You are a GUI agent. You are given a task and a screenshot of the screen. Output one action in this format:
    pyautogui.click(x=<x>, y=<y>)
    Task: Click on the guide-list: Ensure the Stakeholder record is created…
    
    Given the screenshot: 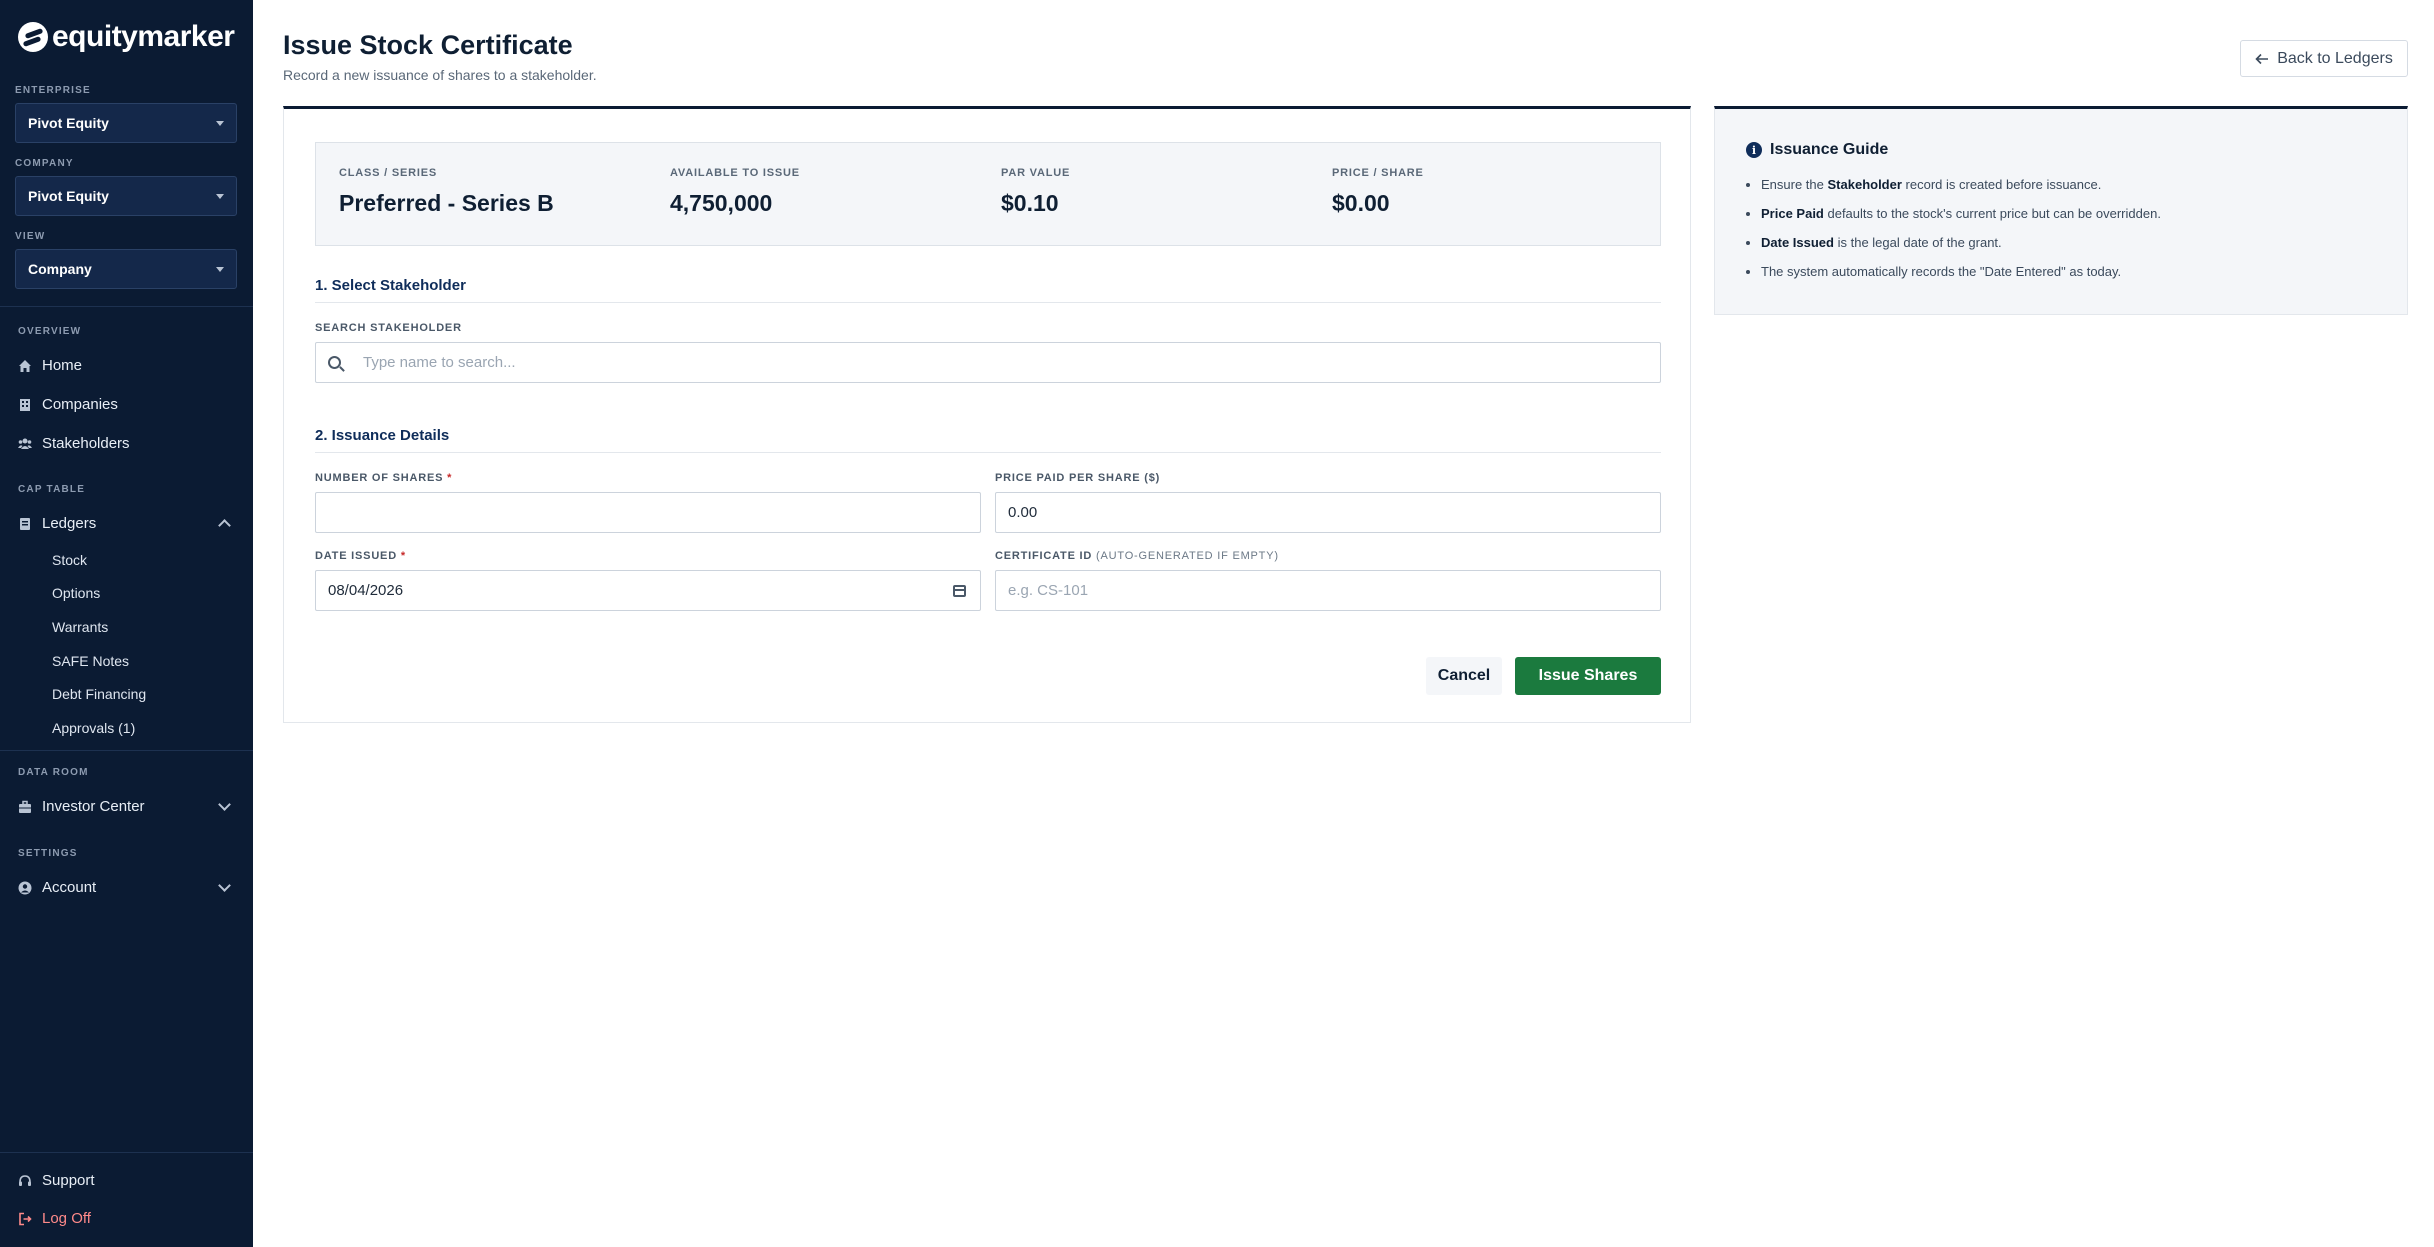 What is the action you would take?
    pyautogui.click(x=2071, y=233)
    